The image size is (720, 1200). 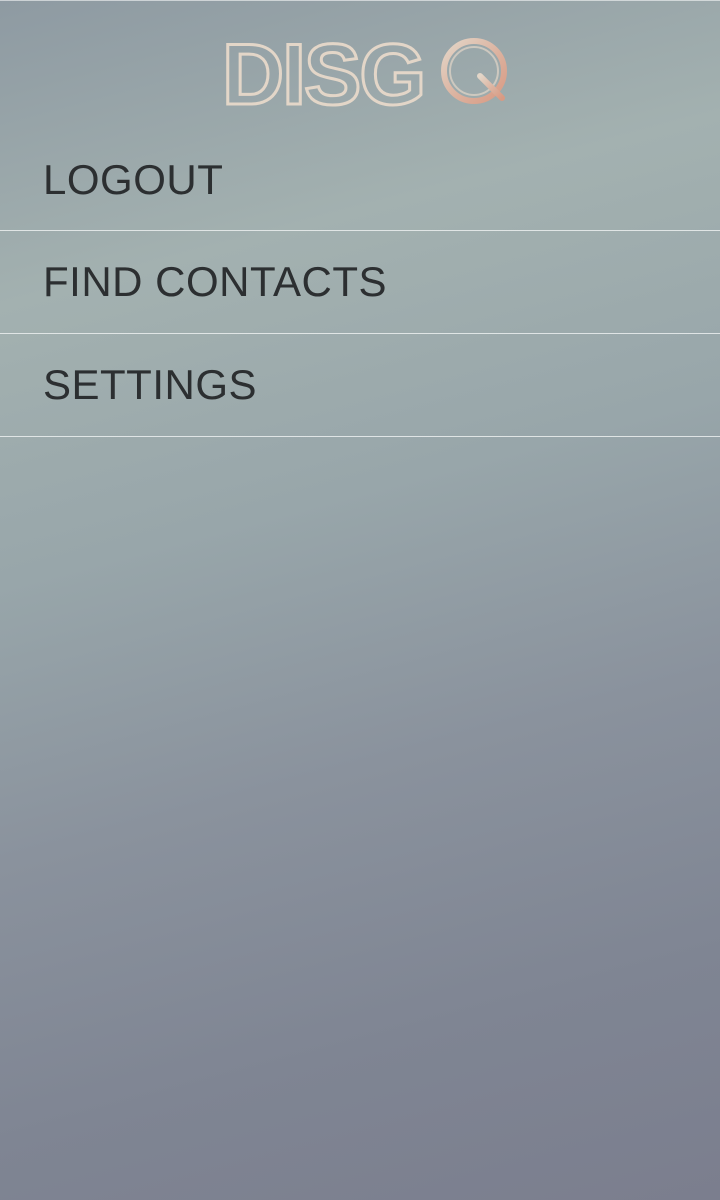 I want to click on menu-item-label: FIND CONTACTS, so click(x=215, y=281).